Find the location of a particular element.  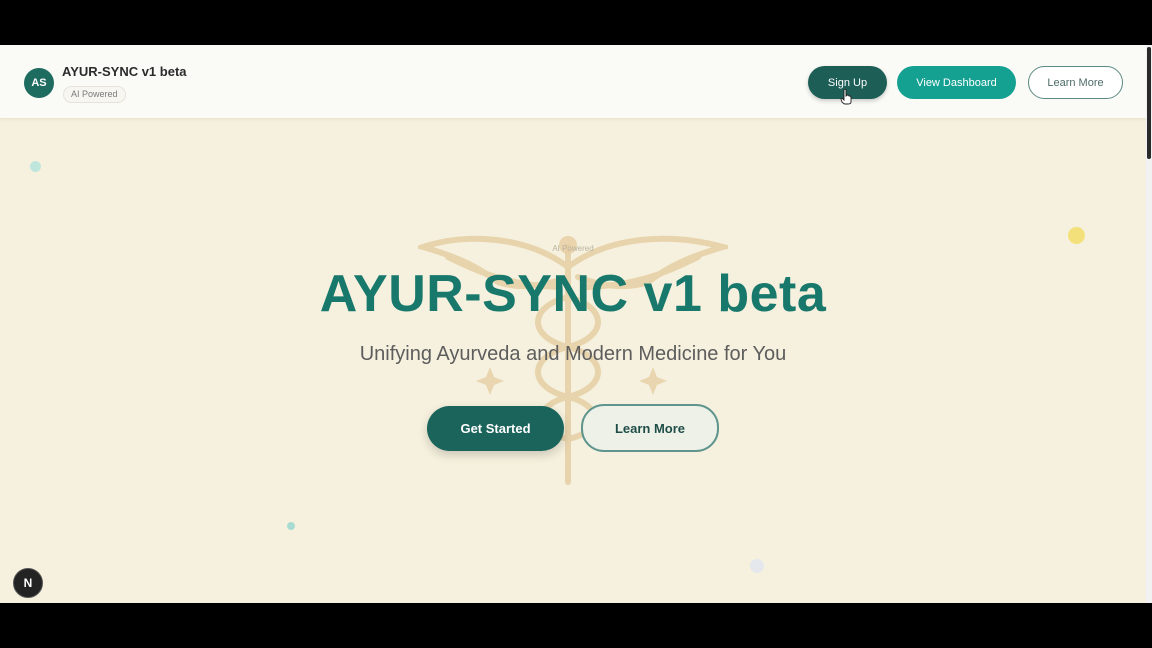

hero-title: AYUR-SYNC v1 beta is located at coordinates (573, 294).